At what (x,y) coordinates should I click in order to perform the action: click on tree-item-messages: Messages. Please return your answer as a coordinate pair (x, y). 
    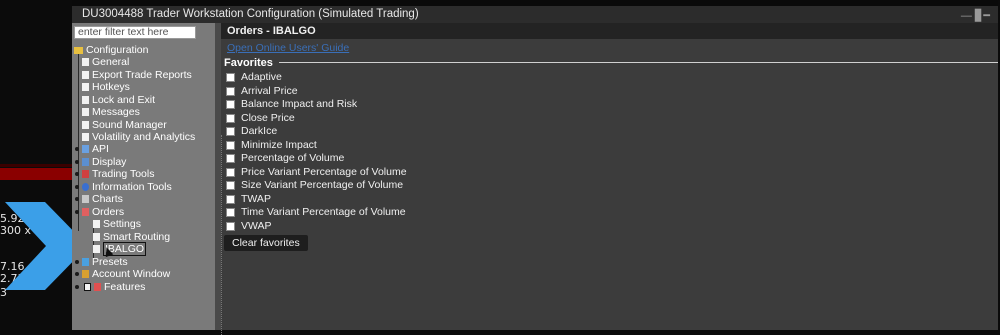
    Looking at the image, I should click on (111, 112).